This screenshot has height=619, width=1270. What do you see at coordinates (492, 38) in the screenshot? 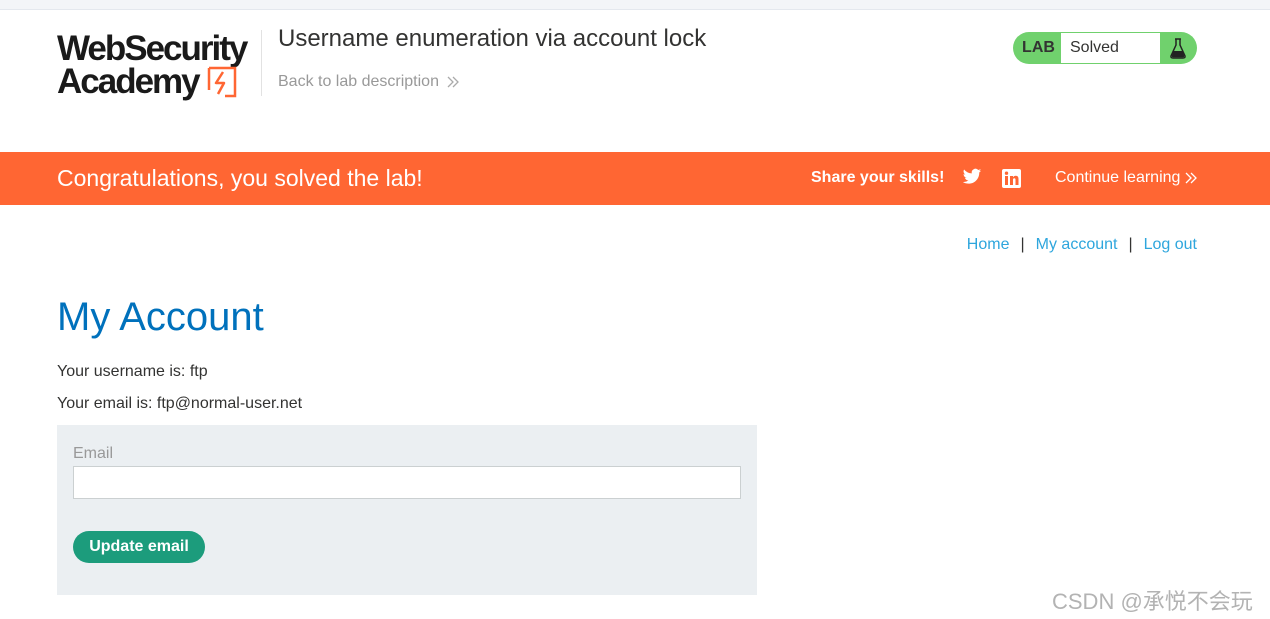
I see `lab-title: Username enumeration via account lock` at bounding box center [492, 38].